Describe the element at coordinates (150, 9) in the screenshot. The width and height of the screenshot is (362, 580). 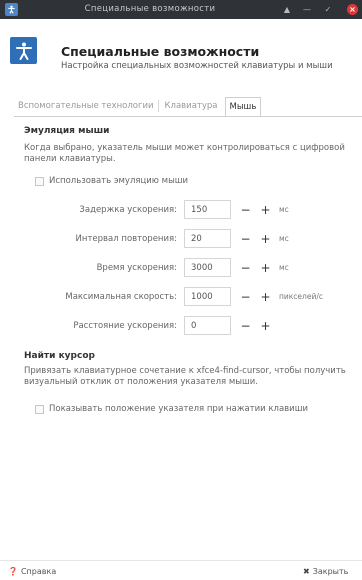
I see `window-title: Специальные возможности` at that location.